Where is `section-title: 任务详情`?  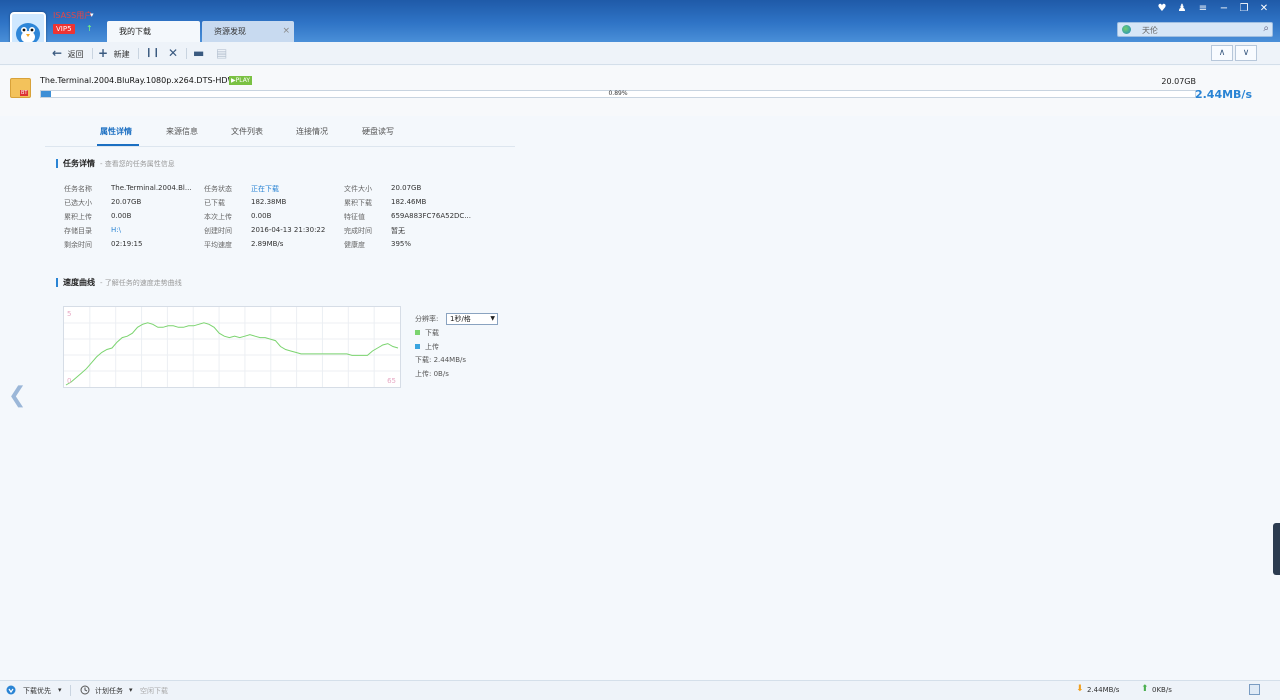
section-title: 任务详情 is located at coordinates (79, 163).